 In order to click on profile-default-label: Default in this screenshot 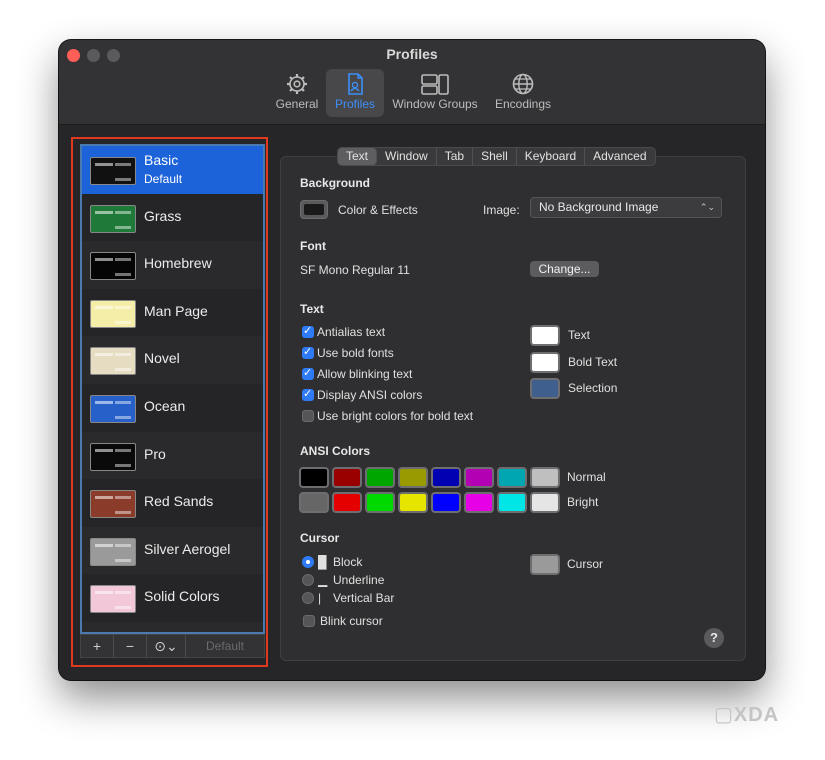, I will do `click(163, 179)`.